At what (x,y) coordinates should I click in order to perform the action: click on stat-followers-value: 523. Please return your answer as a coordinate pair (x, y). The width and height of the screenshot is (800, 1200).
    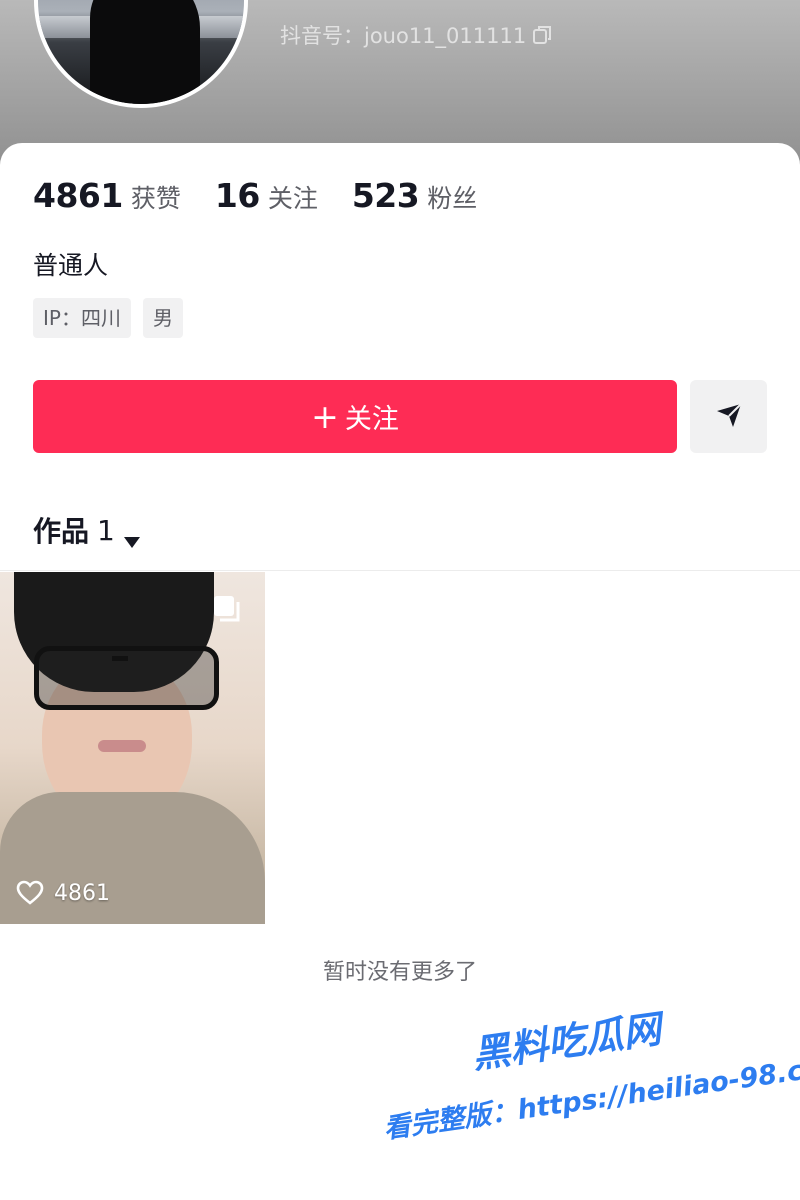
    Looking at the image, I should click on (385, 195).